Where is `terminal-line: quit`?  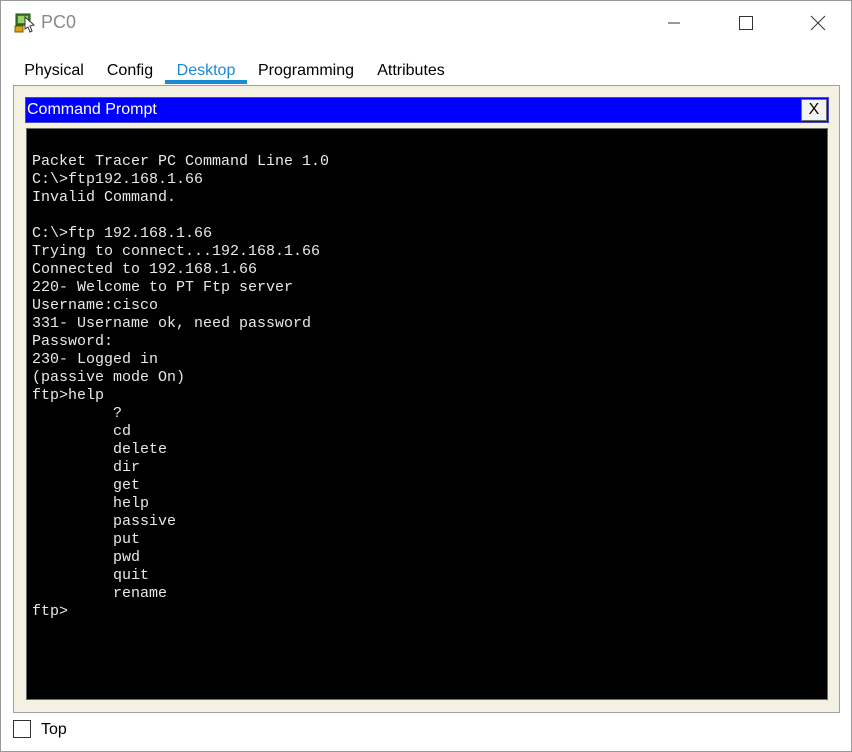
terminal-line: quit is located at coordinates (91, 575).